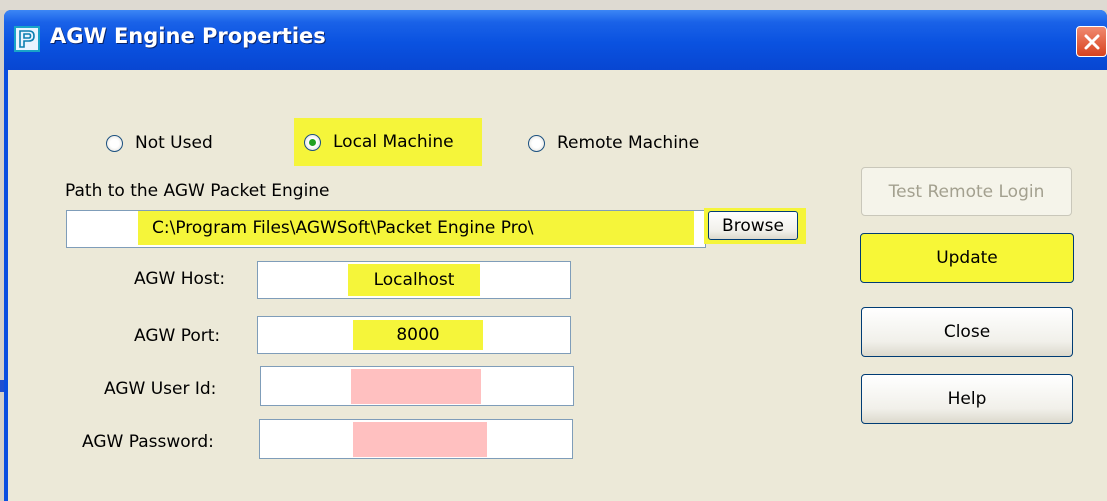  I want to click on password-label: AGW Password:, so click(148, 442).